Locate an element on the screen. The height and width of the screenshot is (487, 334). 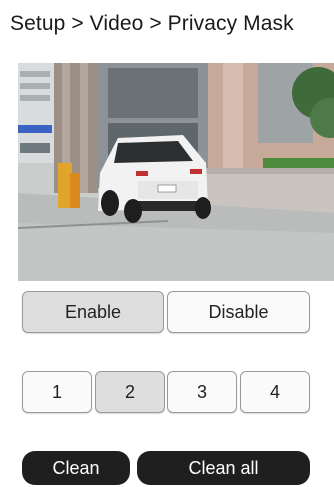
disable-button: Disable is located at coordinates (238, 312).